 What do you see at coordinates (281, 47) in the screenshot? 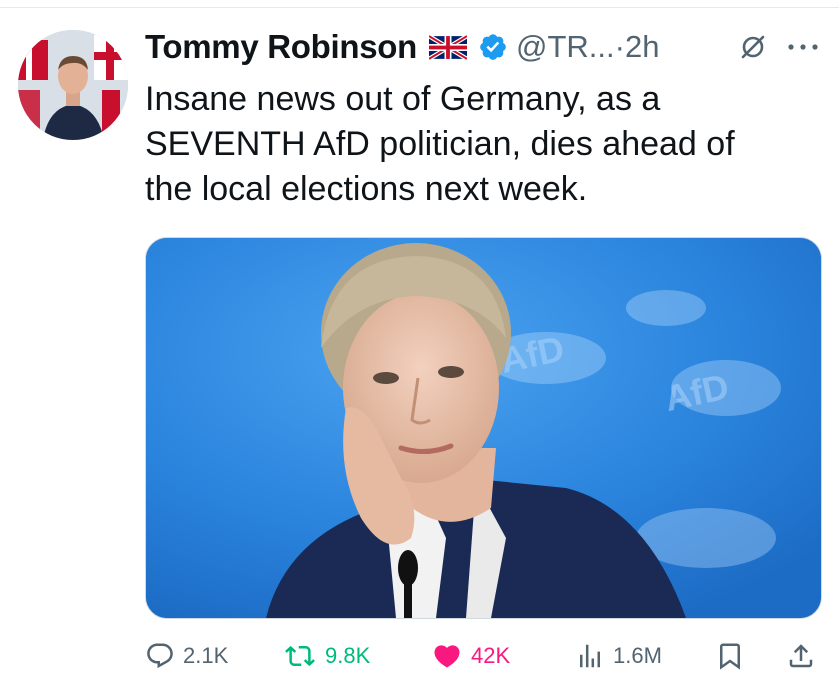
I see `author-name: Tommy Robinson` at bounding box center [281, 47].